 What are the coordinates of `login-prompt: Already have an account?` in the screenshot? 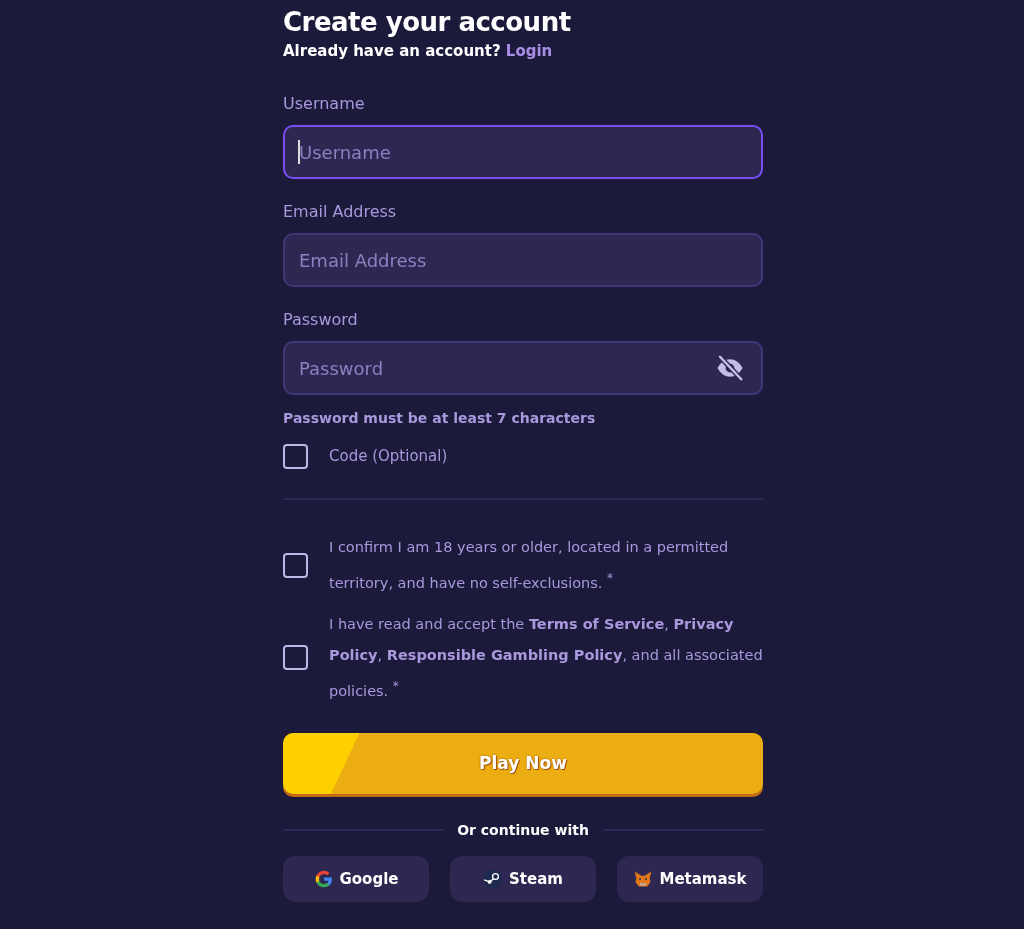 It's located at (392, 51).